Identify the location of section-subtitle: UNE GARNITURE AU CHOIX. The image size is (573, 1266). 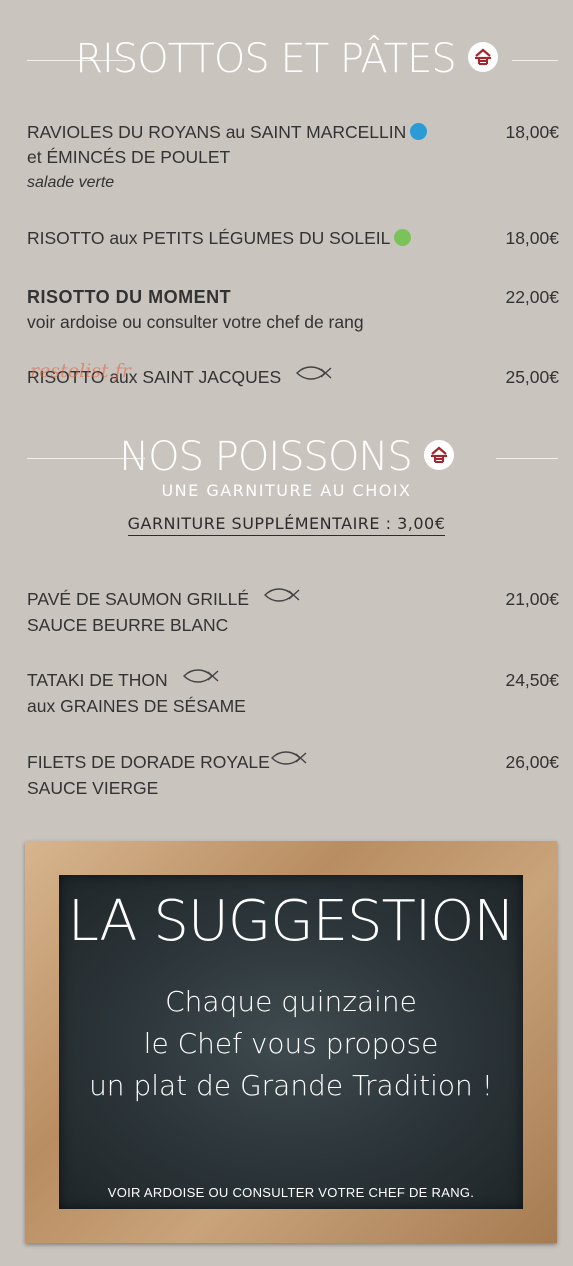
(286, 490).